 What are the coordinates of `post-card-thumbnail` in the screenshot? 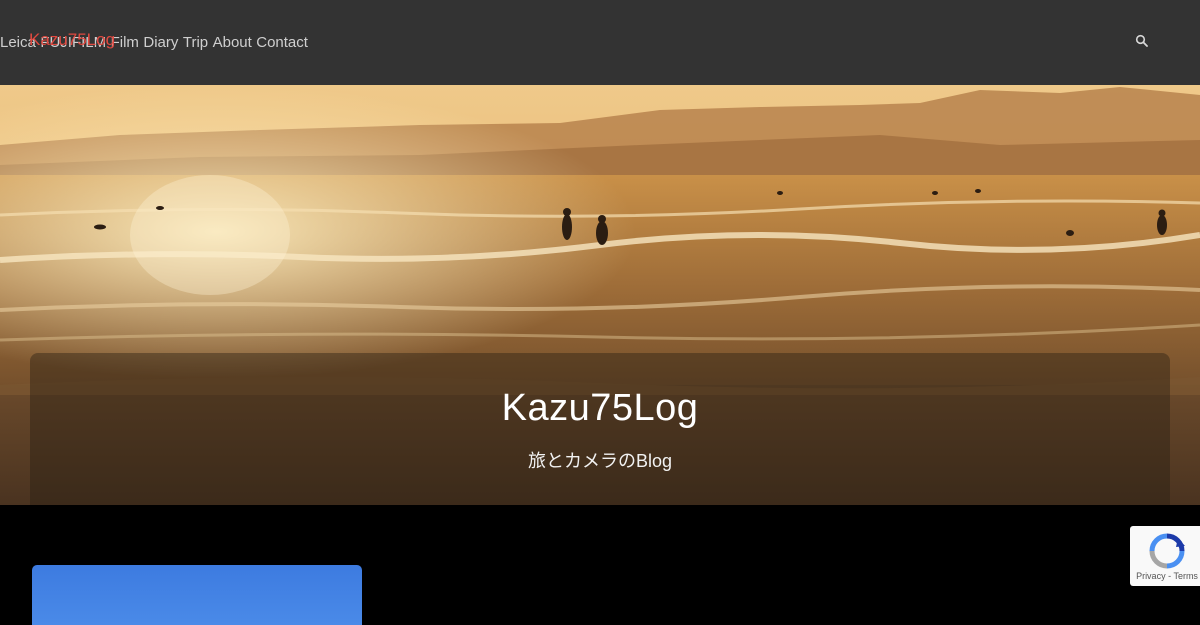 It's located at (197, 595).